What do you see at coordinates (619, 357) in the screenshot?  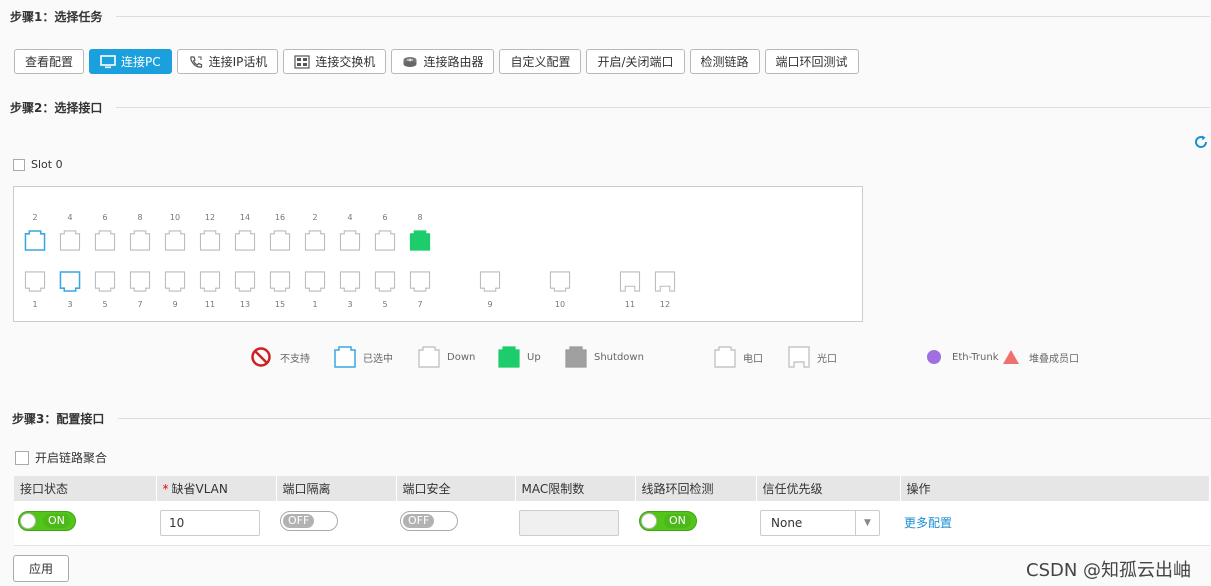 I see `legend-label: Shutdown` at bounding box center [619, 357].